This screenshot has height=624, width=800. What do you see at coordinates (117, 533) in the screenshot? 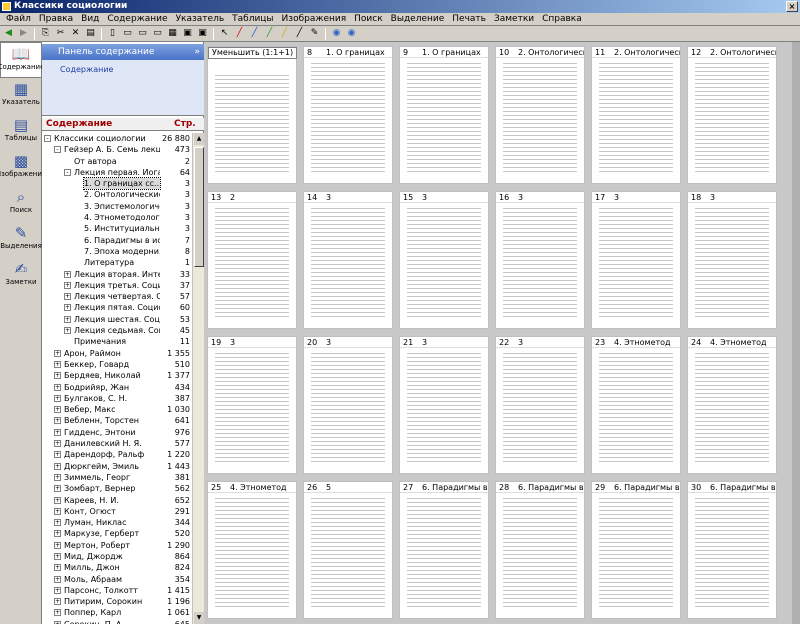
I see `tree-row: + Маркузе, Герберт 520` at bounding box center [117, 533].